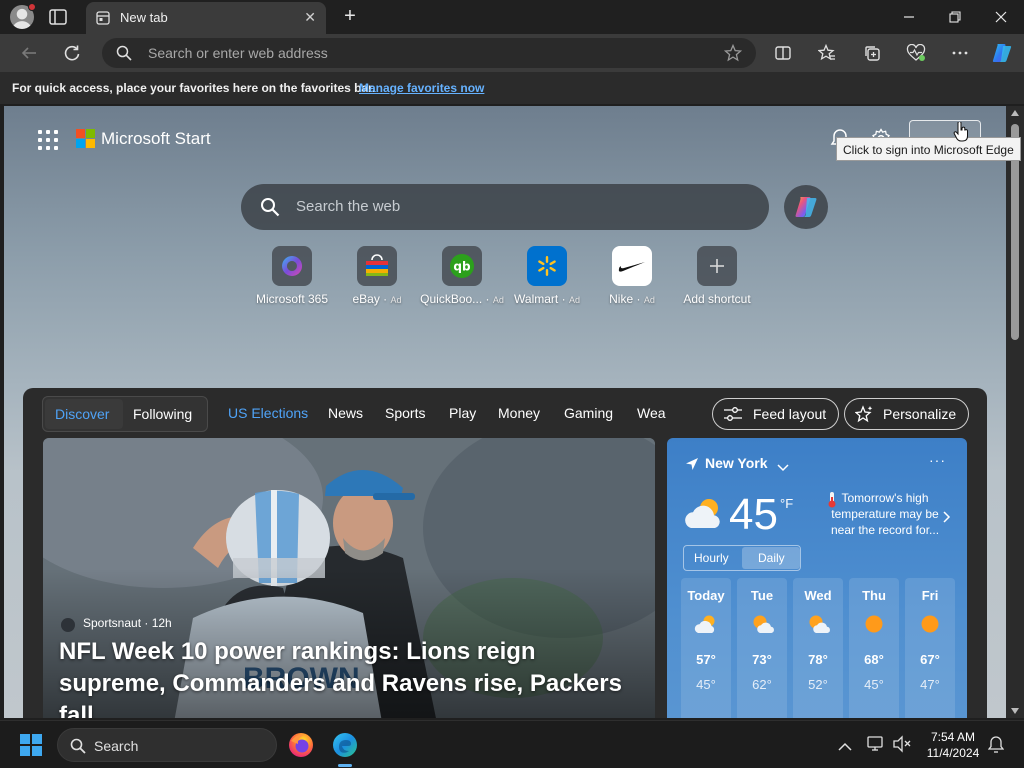  Describe the element at coordinates (818, 648) in the screenshot. I see `forecast-day: Wed 78° 52°` at that location.